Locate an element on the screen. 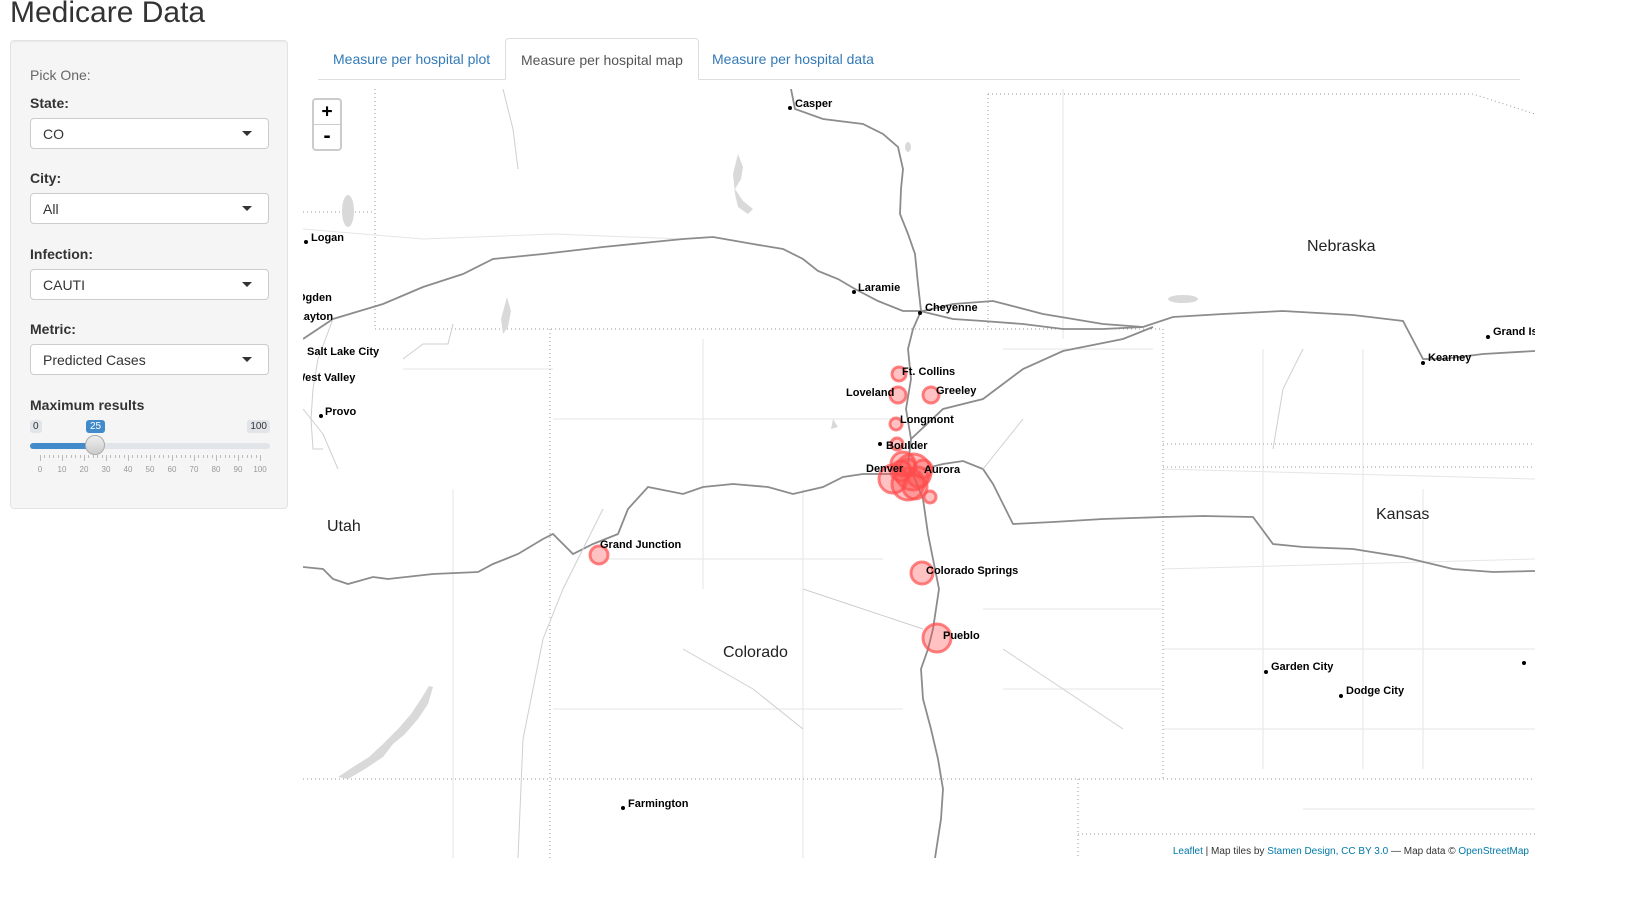 The height and width of the screenshot is (911, 1630). state-select-value: CO is located at coordinates (53, 134).